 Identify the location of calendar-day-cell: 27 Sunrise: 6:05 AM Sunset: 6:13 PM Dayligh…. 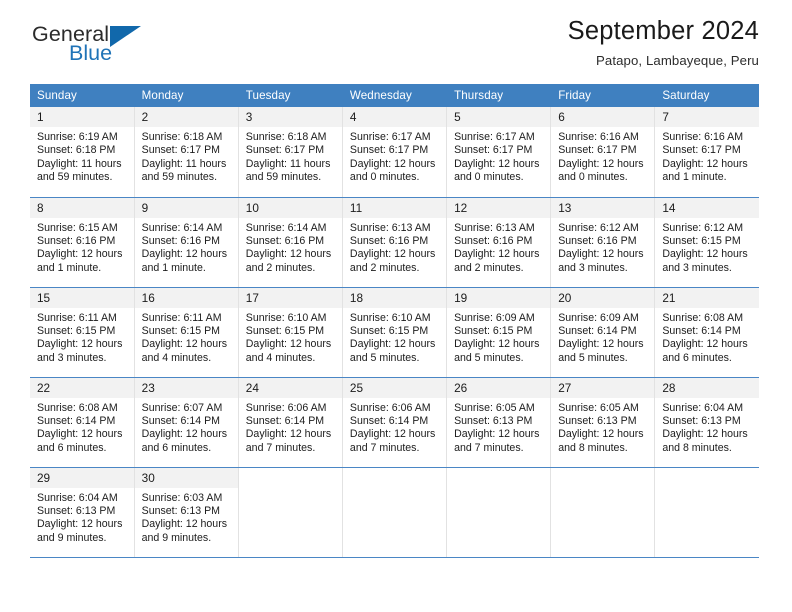
(603, 422).